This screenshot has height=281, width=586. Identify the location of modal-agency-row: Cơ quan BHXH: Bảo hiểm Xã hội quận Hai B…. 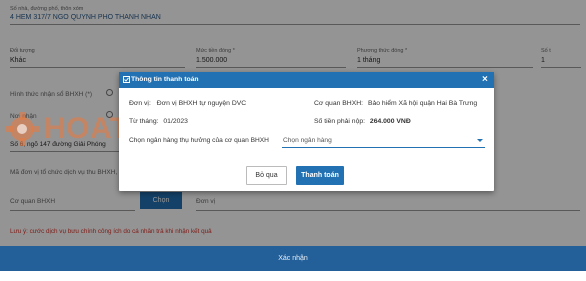
(395, 103).